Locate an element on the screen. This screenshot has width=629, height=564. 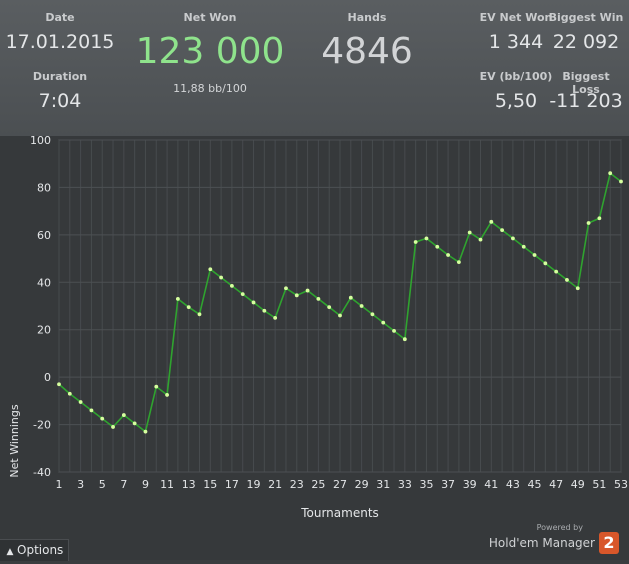
x-tick-label: 47 is located at coordinates (556, 484).